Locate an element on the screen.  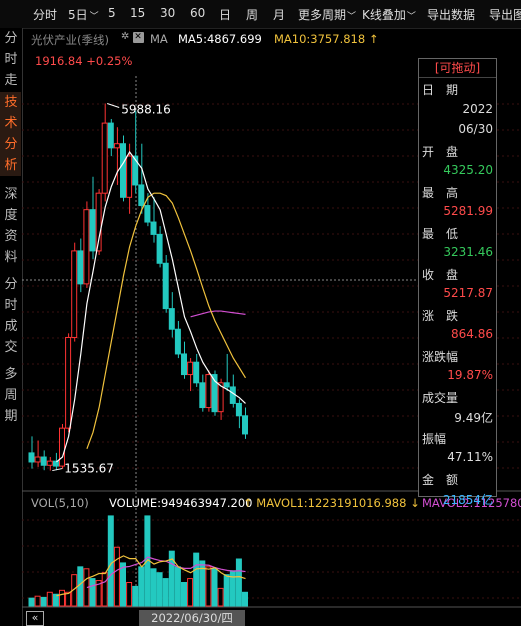
field-label: 振幅 is located at coordinates (434, 438).